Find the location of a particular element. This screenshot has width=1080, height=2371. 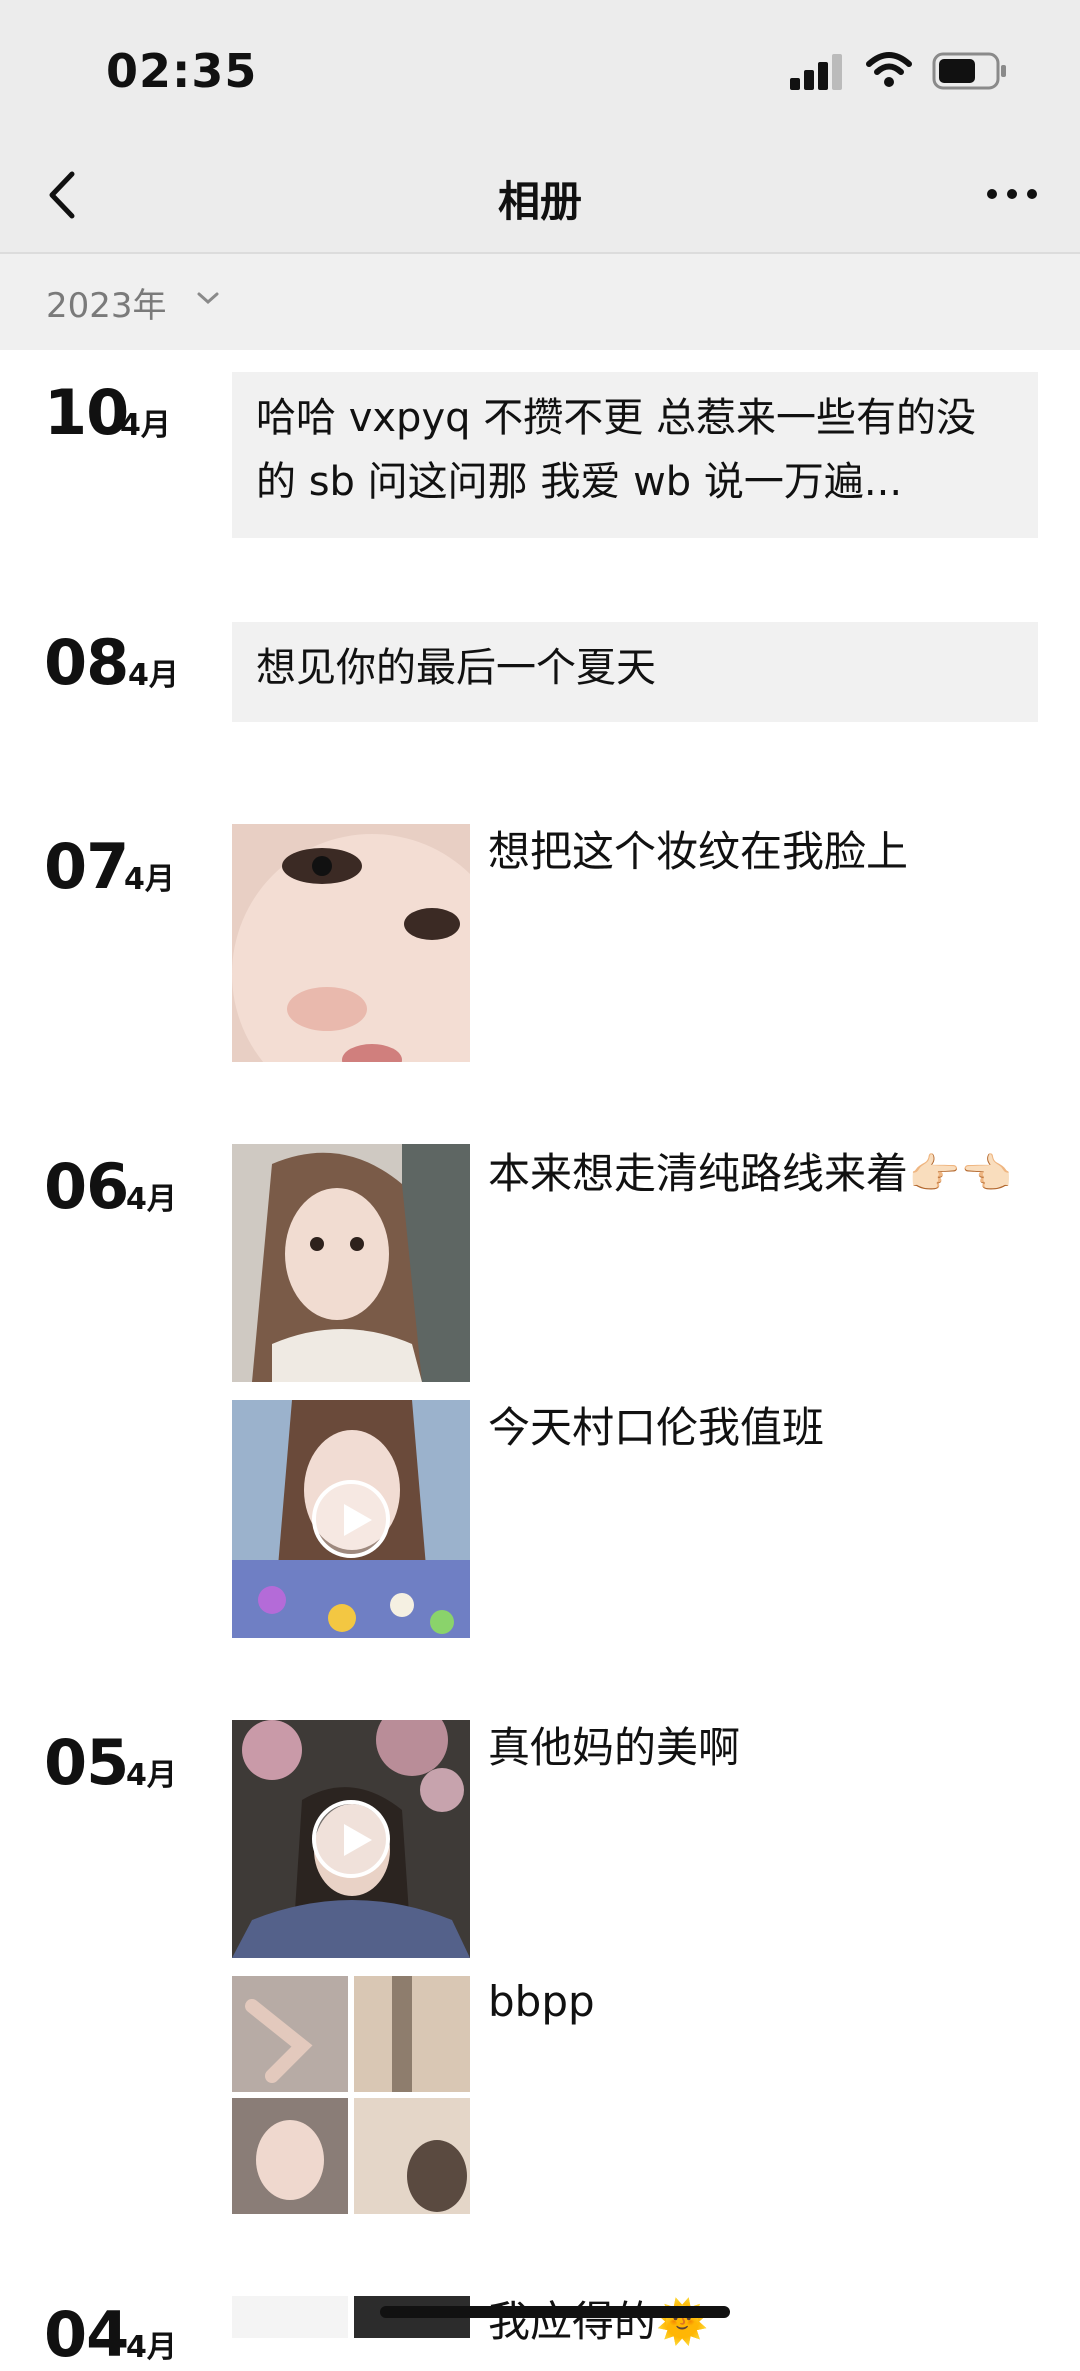

status-bar: 02:35 is located at coordinates (540, 70).